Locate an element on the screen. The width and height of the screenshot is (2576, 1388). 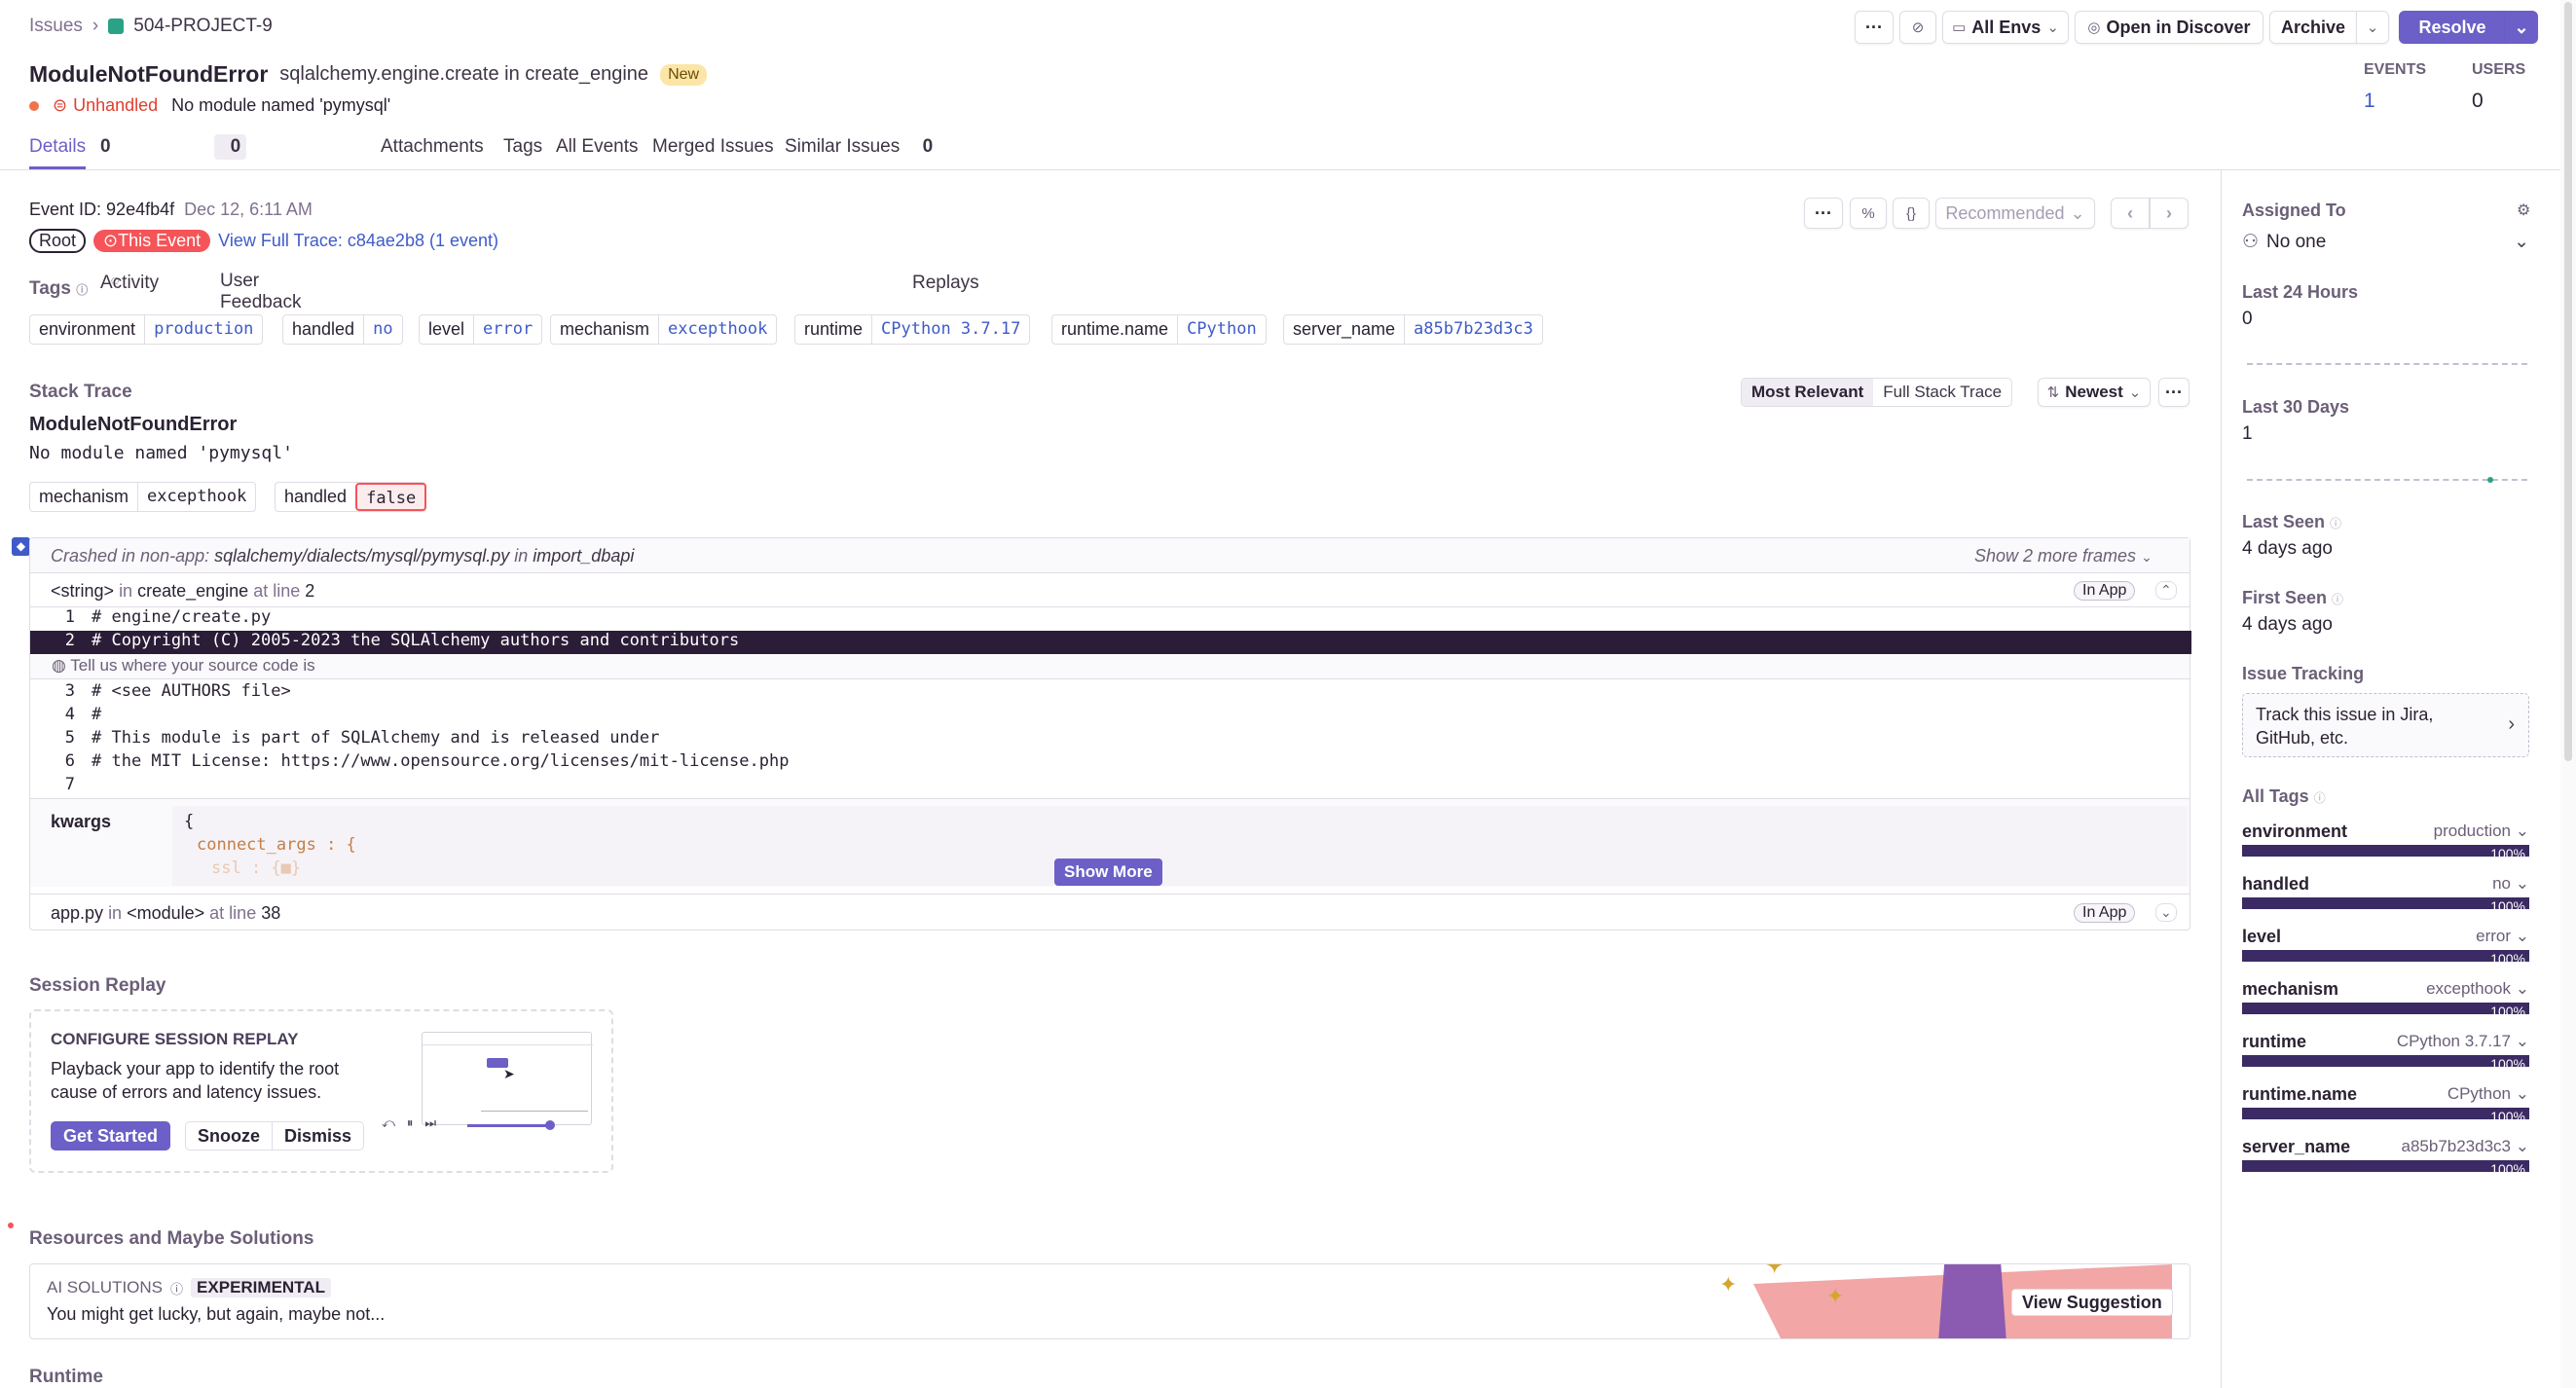
tab-user-feedback: User Feedback 0 is located at coordinates (257, 223).